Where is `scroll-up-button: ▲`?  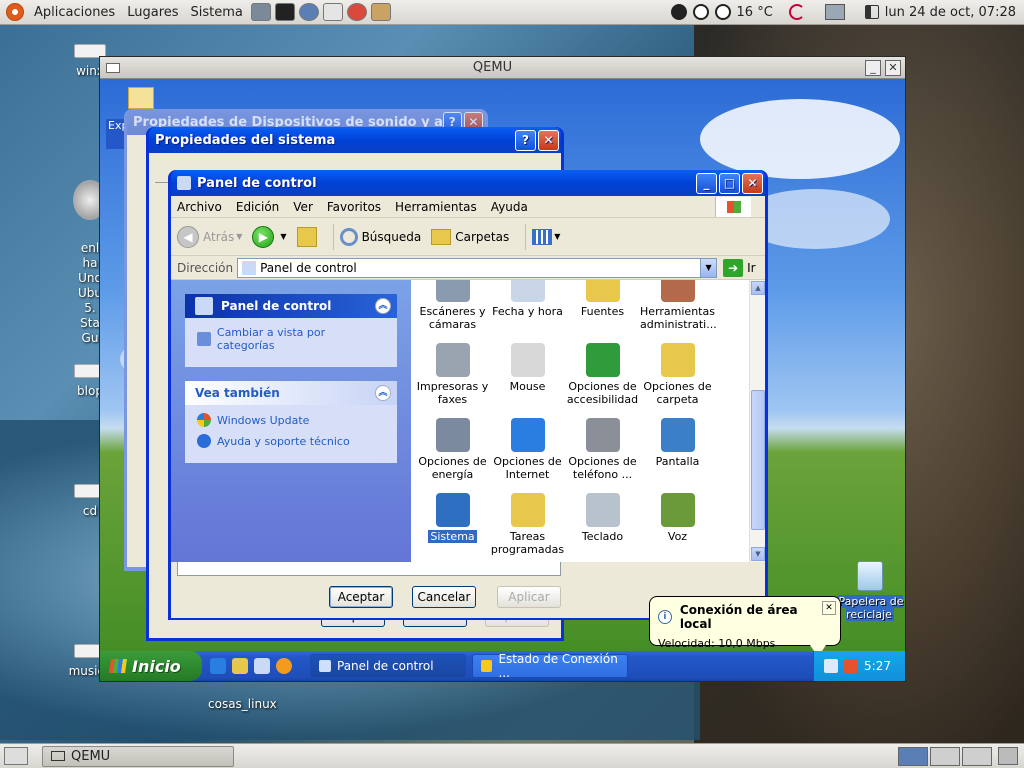
scroll-up-button: ▲ is located at coordinates (758, 288).